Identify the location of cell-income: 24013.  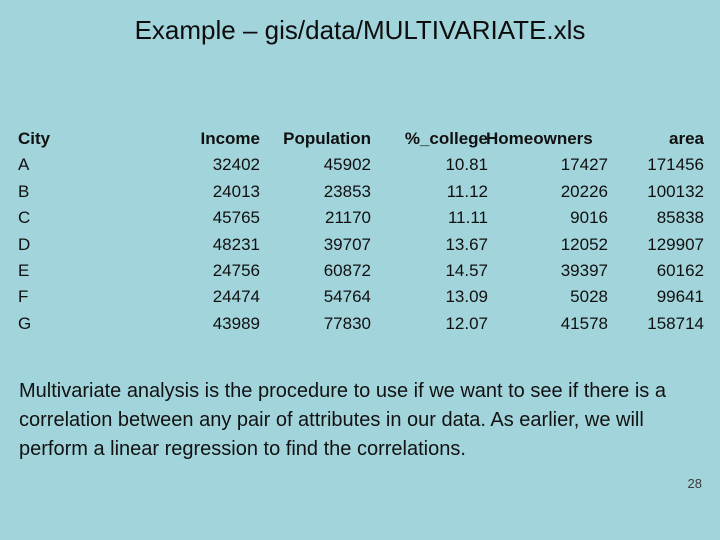
(236, 191).